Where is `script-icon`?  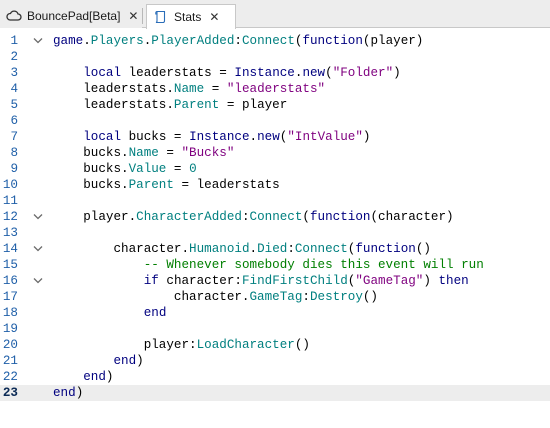 script-icon is located at coordinates (161, 17).